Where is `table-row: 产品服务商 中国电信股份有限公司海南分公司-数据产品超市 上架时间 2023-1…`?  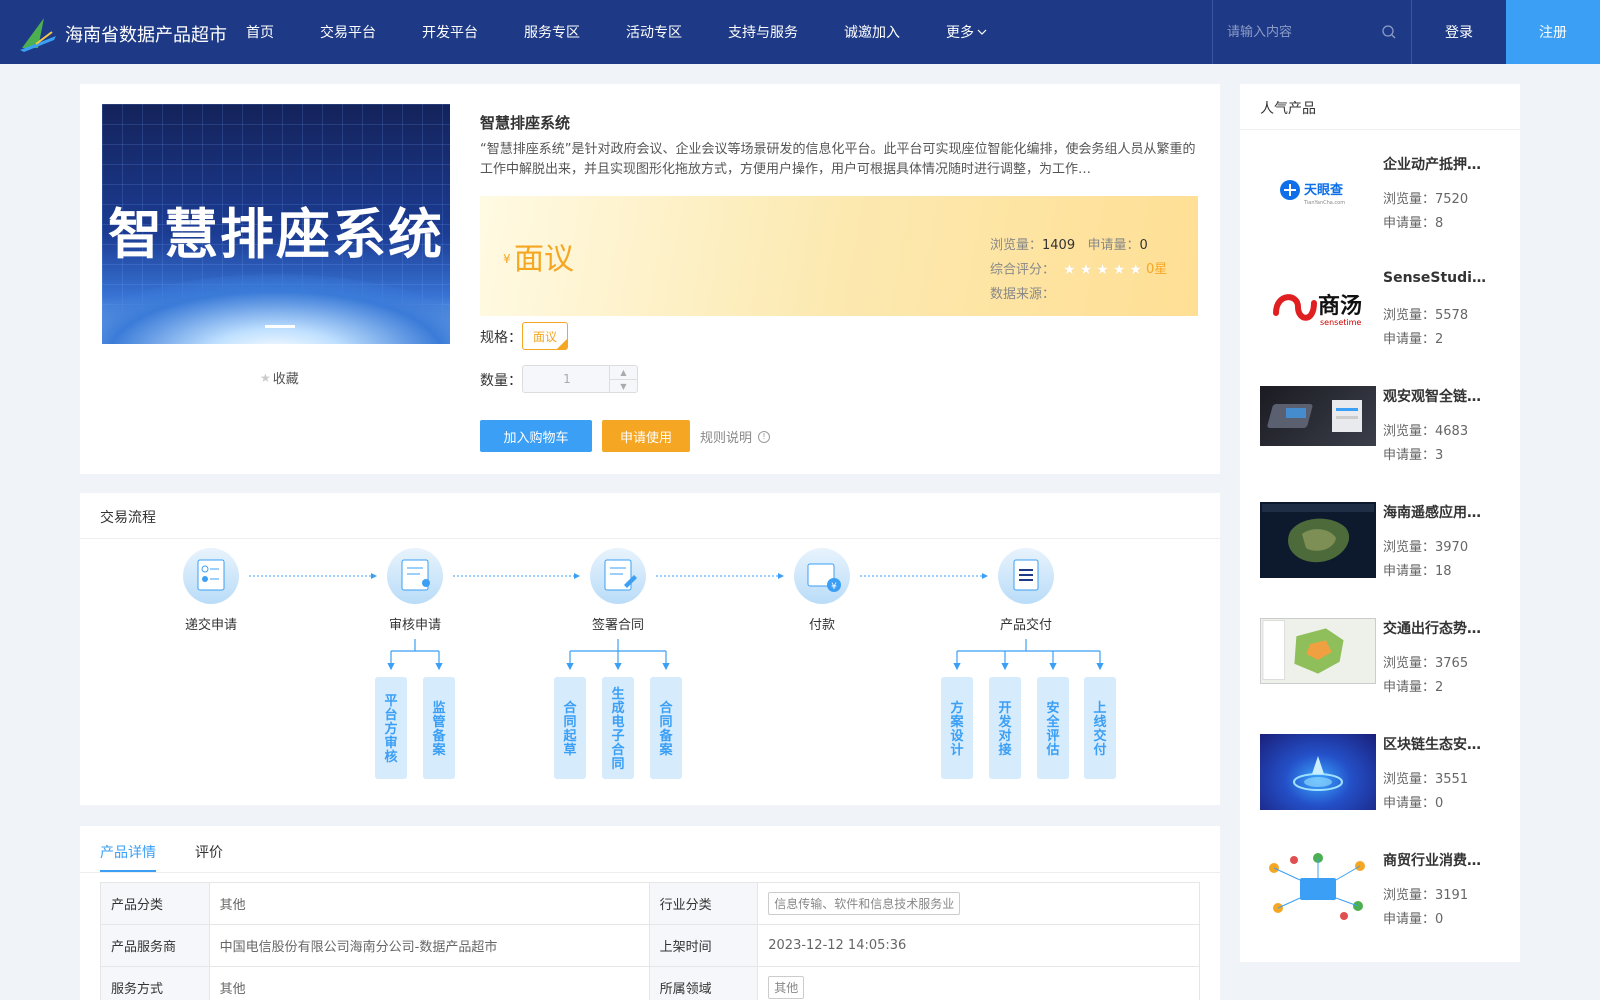 table-row: 产品服务商 中国电信股份有限公司海南分公司-数据产品超市 上架时间 2023-1… is located at coordinates (650, 945).